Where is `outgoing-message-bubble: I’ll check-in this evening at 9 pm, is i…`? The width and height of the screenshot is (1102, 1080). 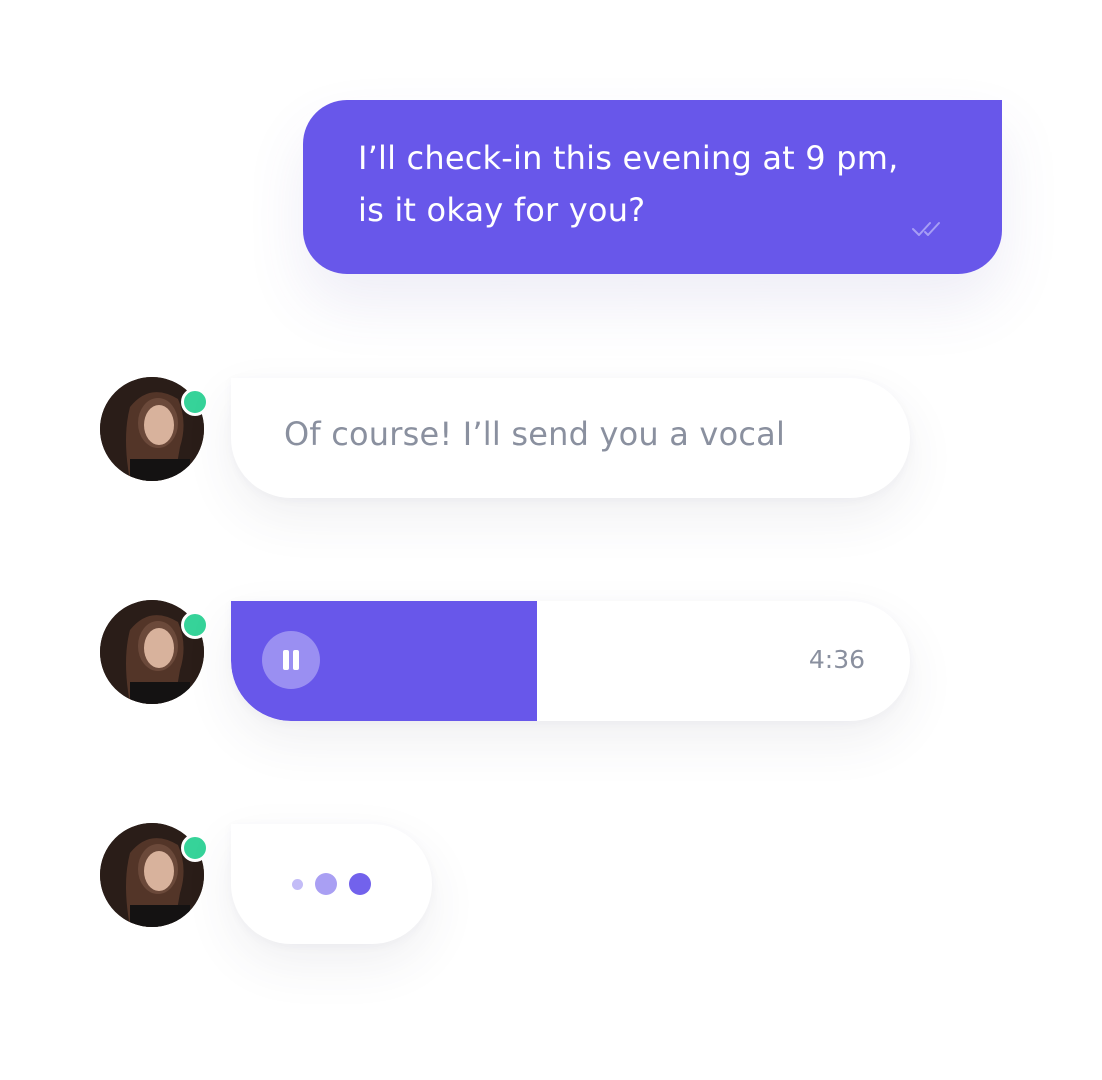 outgoing-message-bubble: I’ll check-in this evening at 9 pm, is i… is located at coordinates (652, 187).